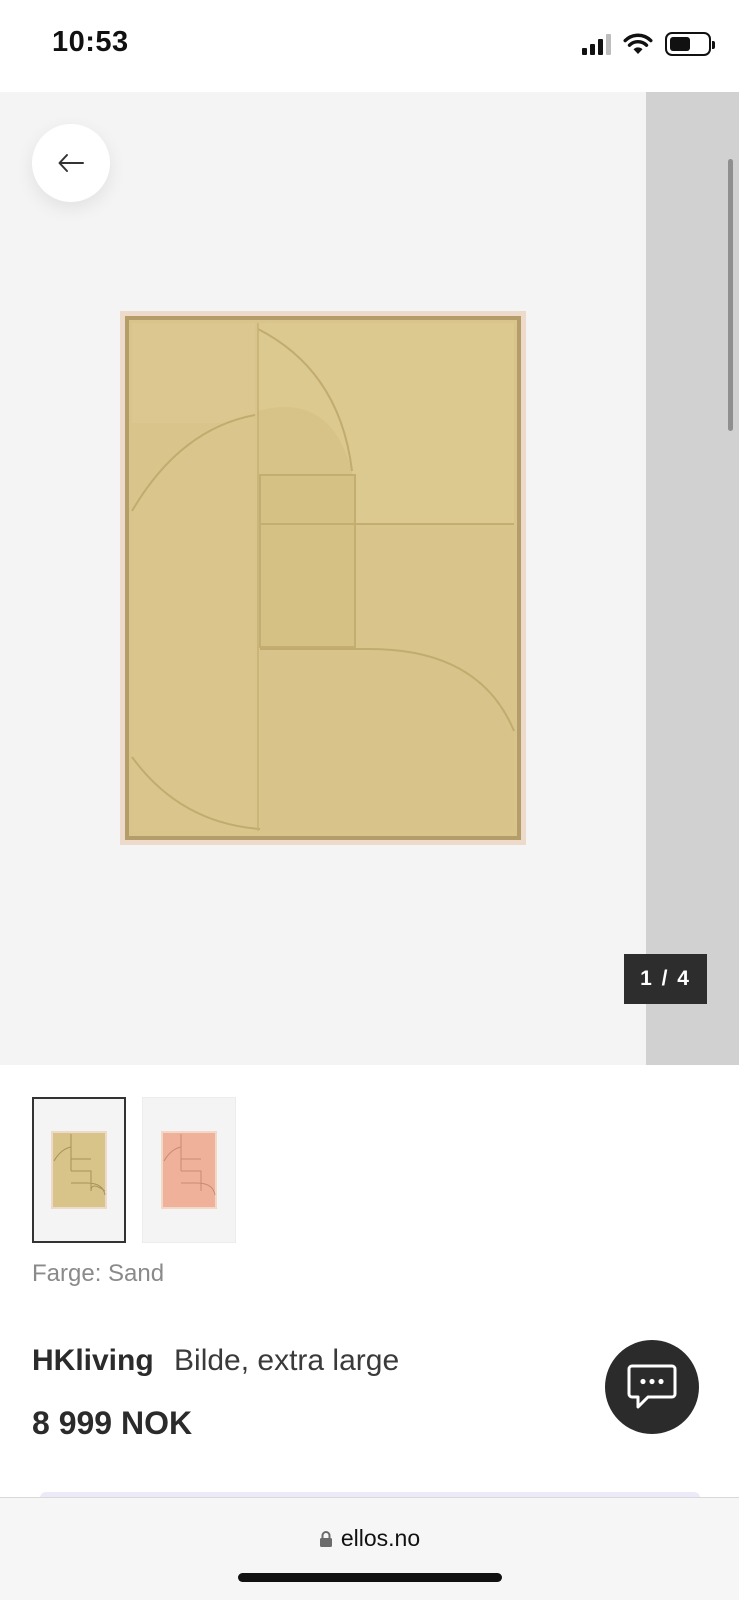  What do you see at coordinates (325, 1538) in the screenshot?
I see `lock-icon` at bounding box center [325, 1538].